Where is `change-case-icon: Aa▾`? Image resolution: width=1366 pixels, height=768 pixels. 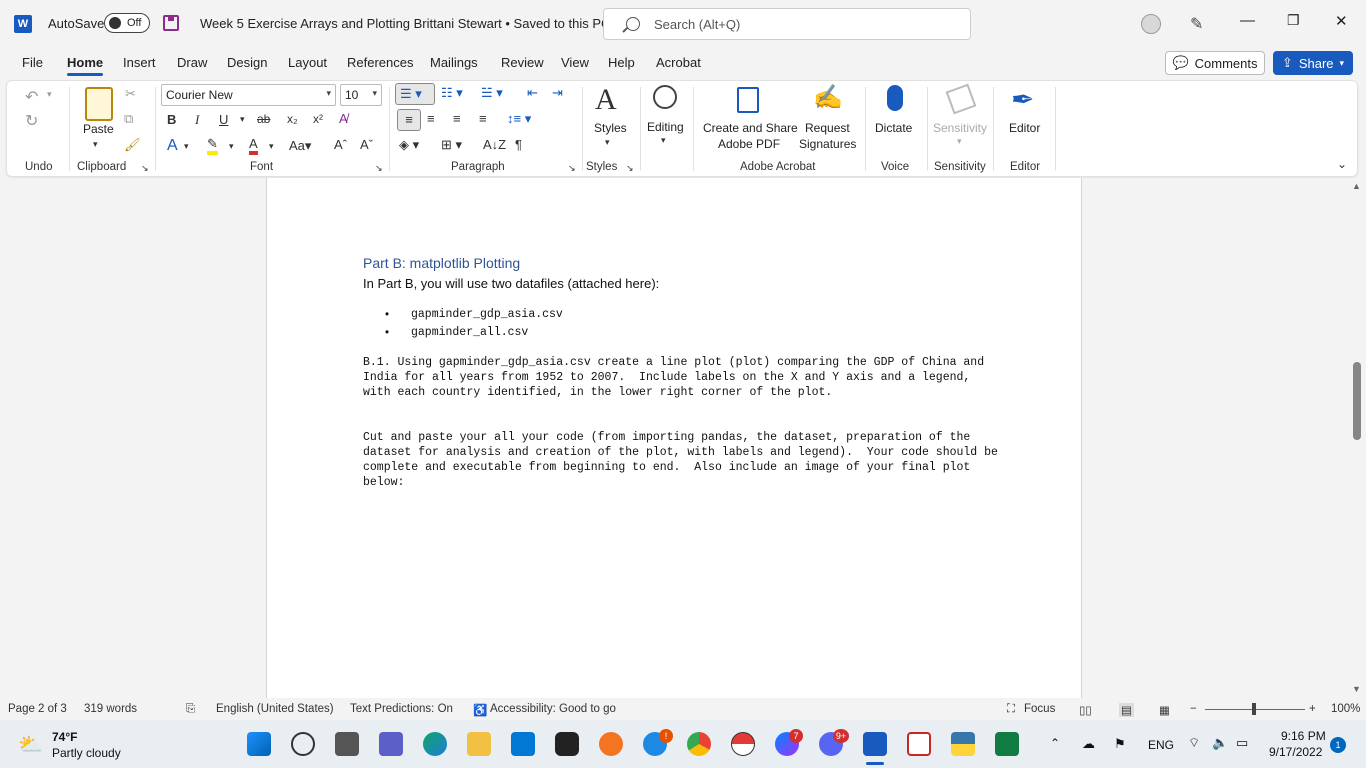
change-case-icon: Aa▾ is located at coordinates (300, 146).